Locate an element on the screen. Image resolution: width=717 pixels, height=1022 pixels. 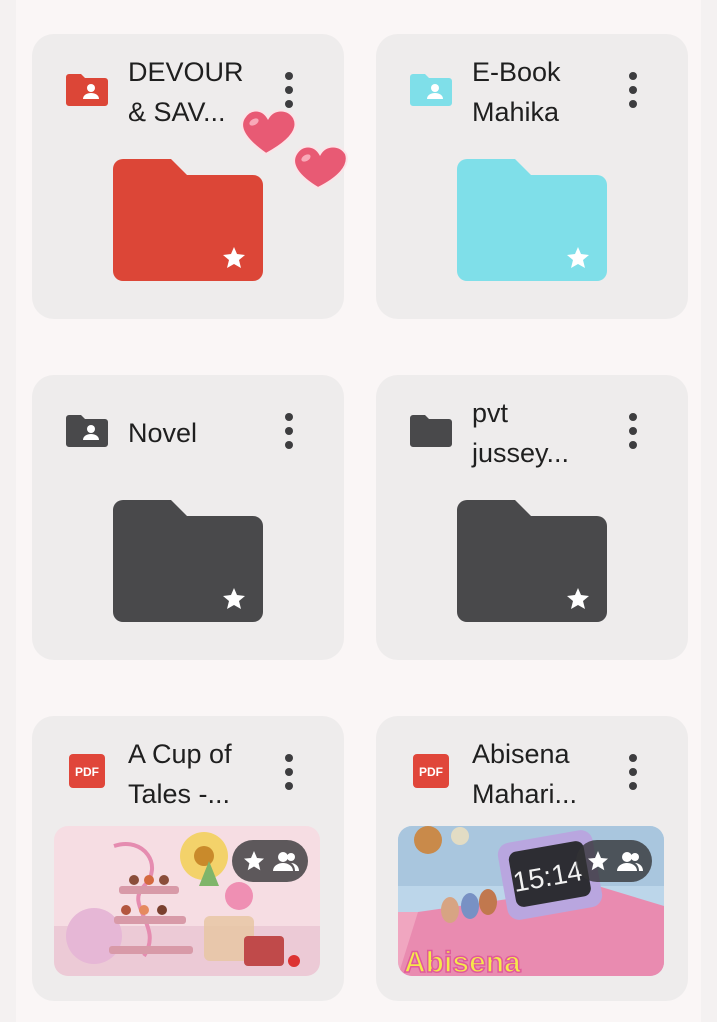
folder-card-ebook: E-Book Mahika is located at coordinates (532, 176).